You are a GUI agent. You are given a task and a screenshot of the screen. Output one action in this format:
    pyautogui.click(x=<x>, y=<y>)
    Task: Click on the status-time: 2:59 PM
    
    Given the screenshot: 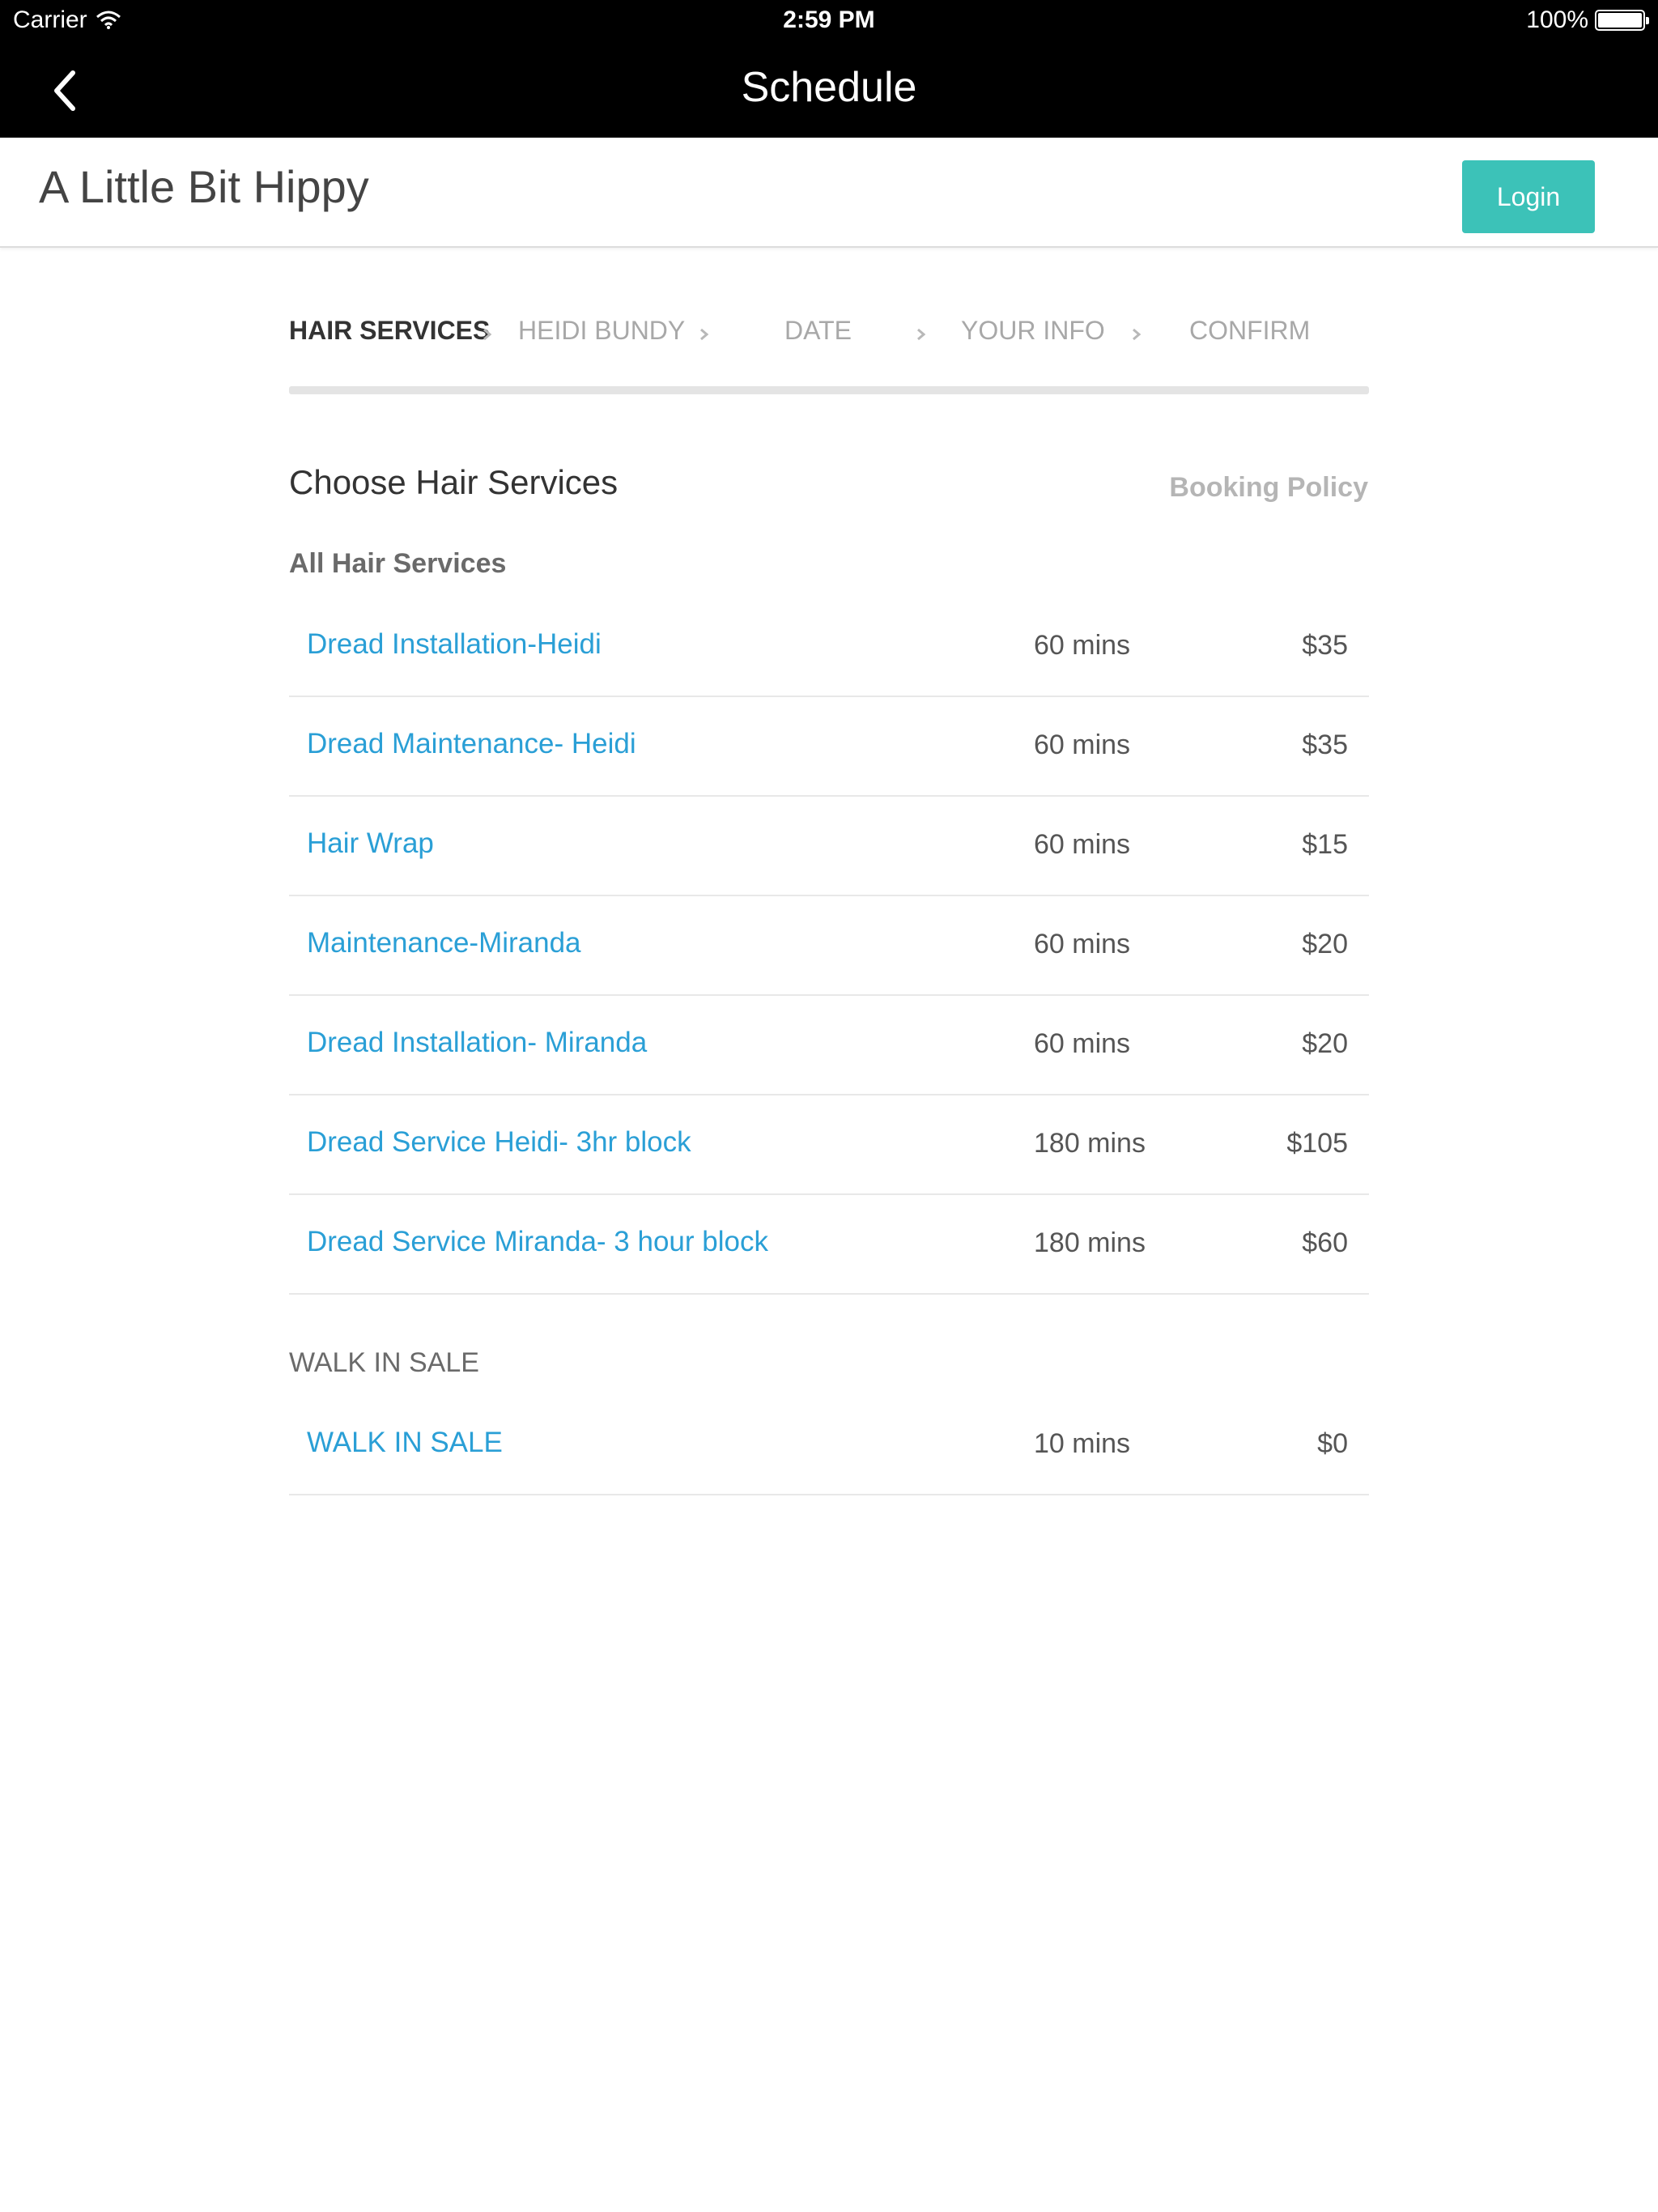 What is the action you would take?
    pyautogui.click(x=829, y=19)
    